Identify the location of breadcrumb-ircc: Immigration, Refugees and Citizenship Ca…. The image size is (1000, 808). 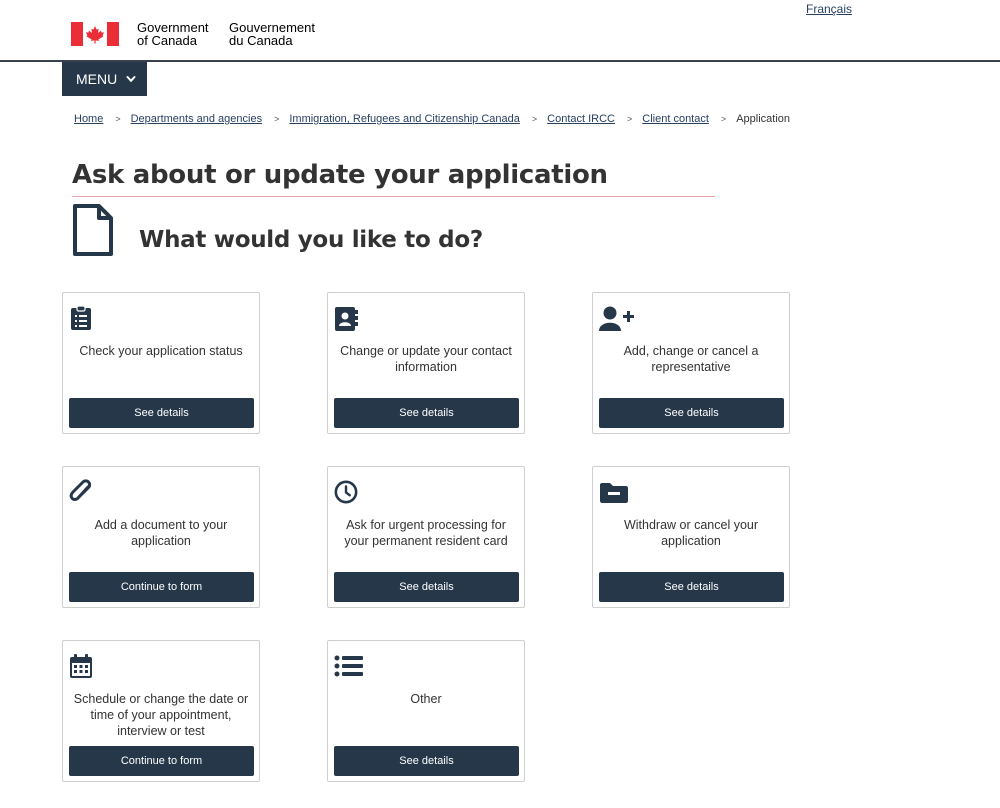
(404, 119).